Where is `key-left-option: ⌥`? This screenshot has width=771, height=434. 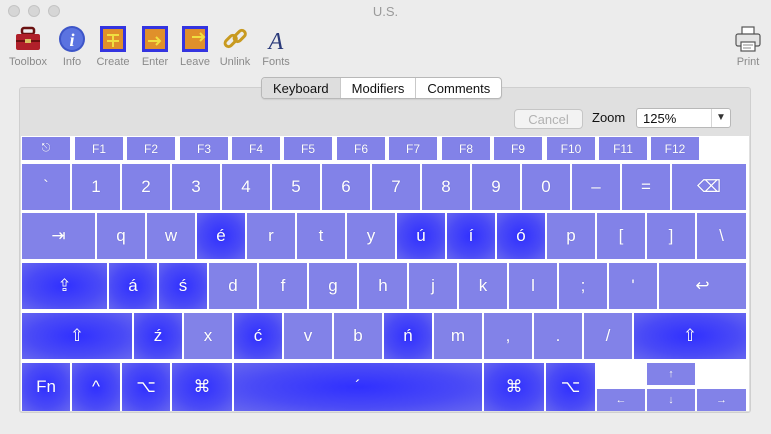
key-left-option: ⌥ is located at coordinates (146, 387).